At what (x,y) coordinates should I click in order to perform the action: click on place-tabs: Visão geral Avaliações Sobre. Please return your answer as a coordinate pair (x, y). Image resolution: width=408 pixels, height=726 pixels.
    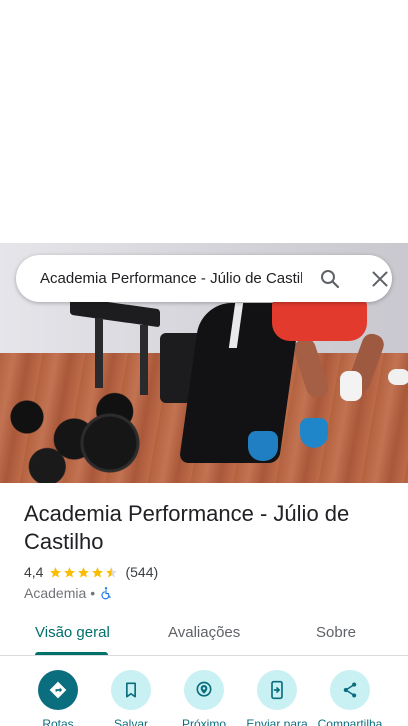
    Looking at the image, I should click on (204, 634).